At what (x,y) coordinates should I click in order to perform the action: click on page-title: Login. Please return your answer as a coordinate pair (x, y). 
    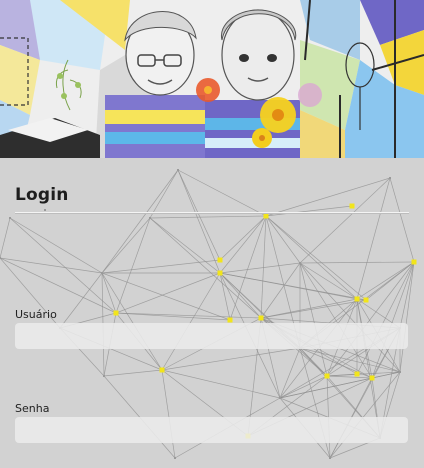
    Looking at the image, I should click on (42, 195).